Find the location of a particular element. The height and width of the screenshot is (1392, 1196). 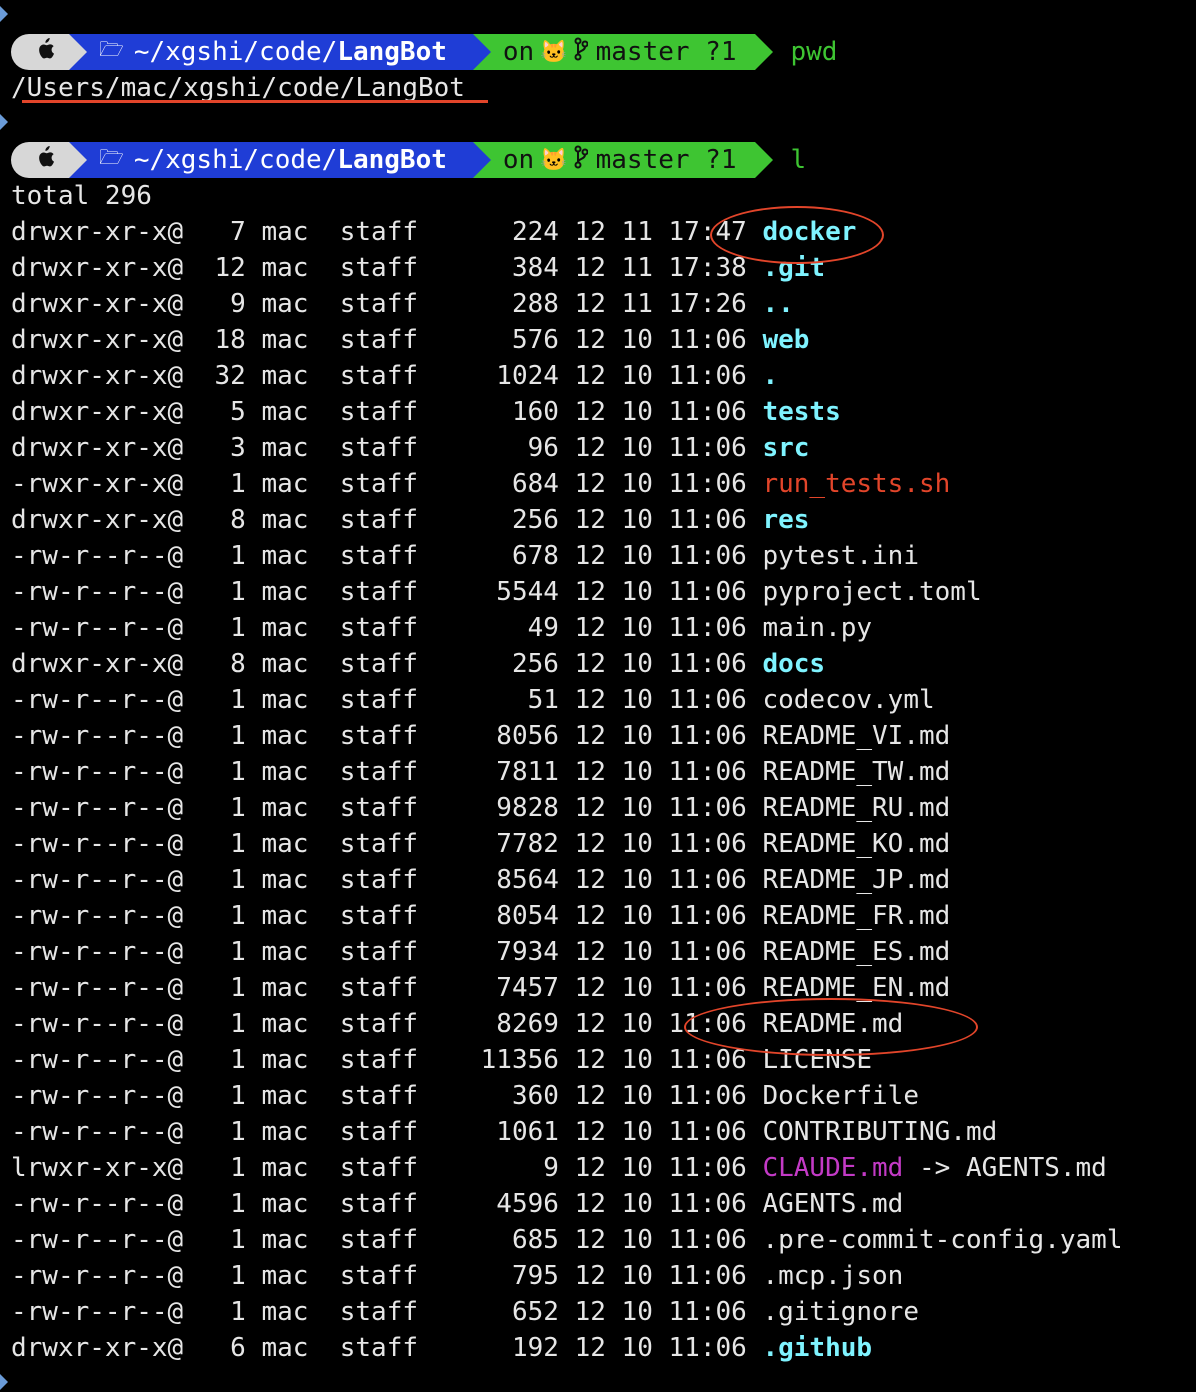

ls-filename: run_tests.sh is located at coordinates (856, 484).